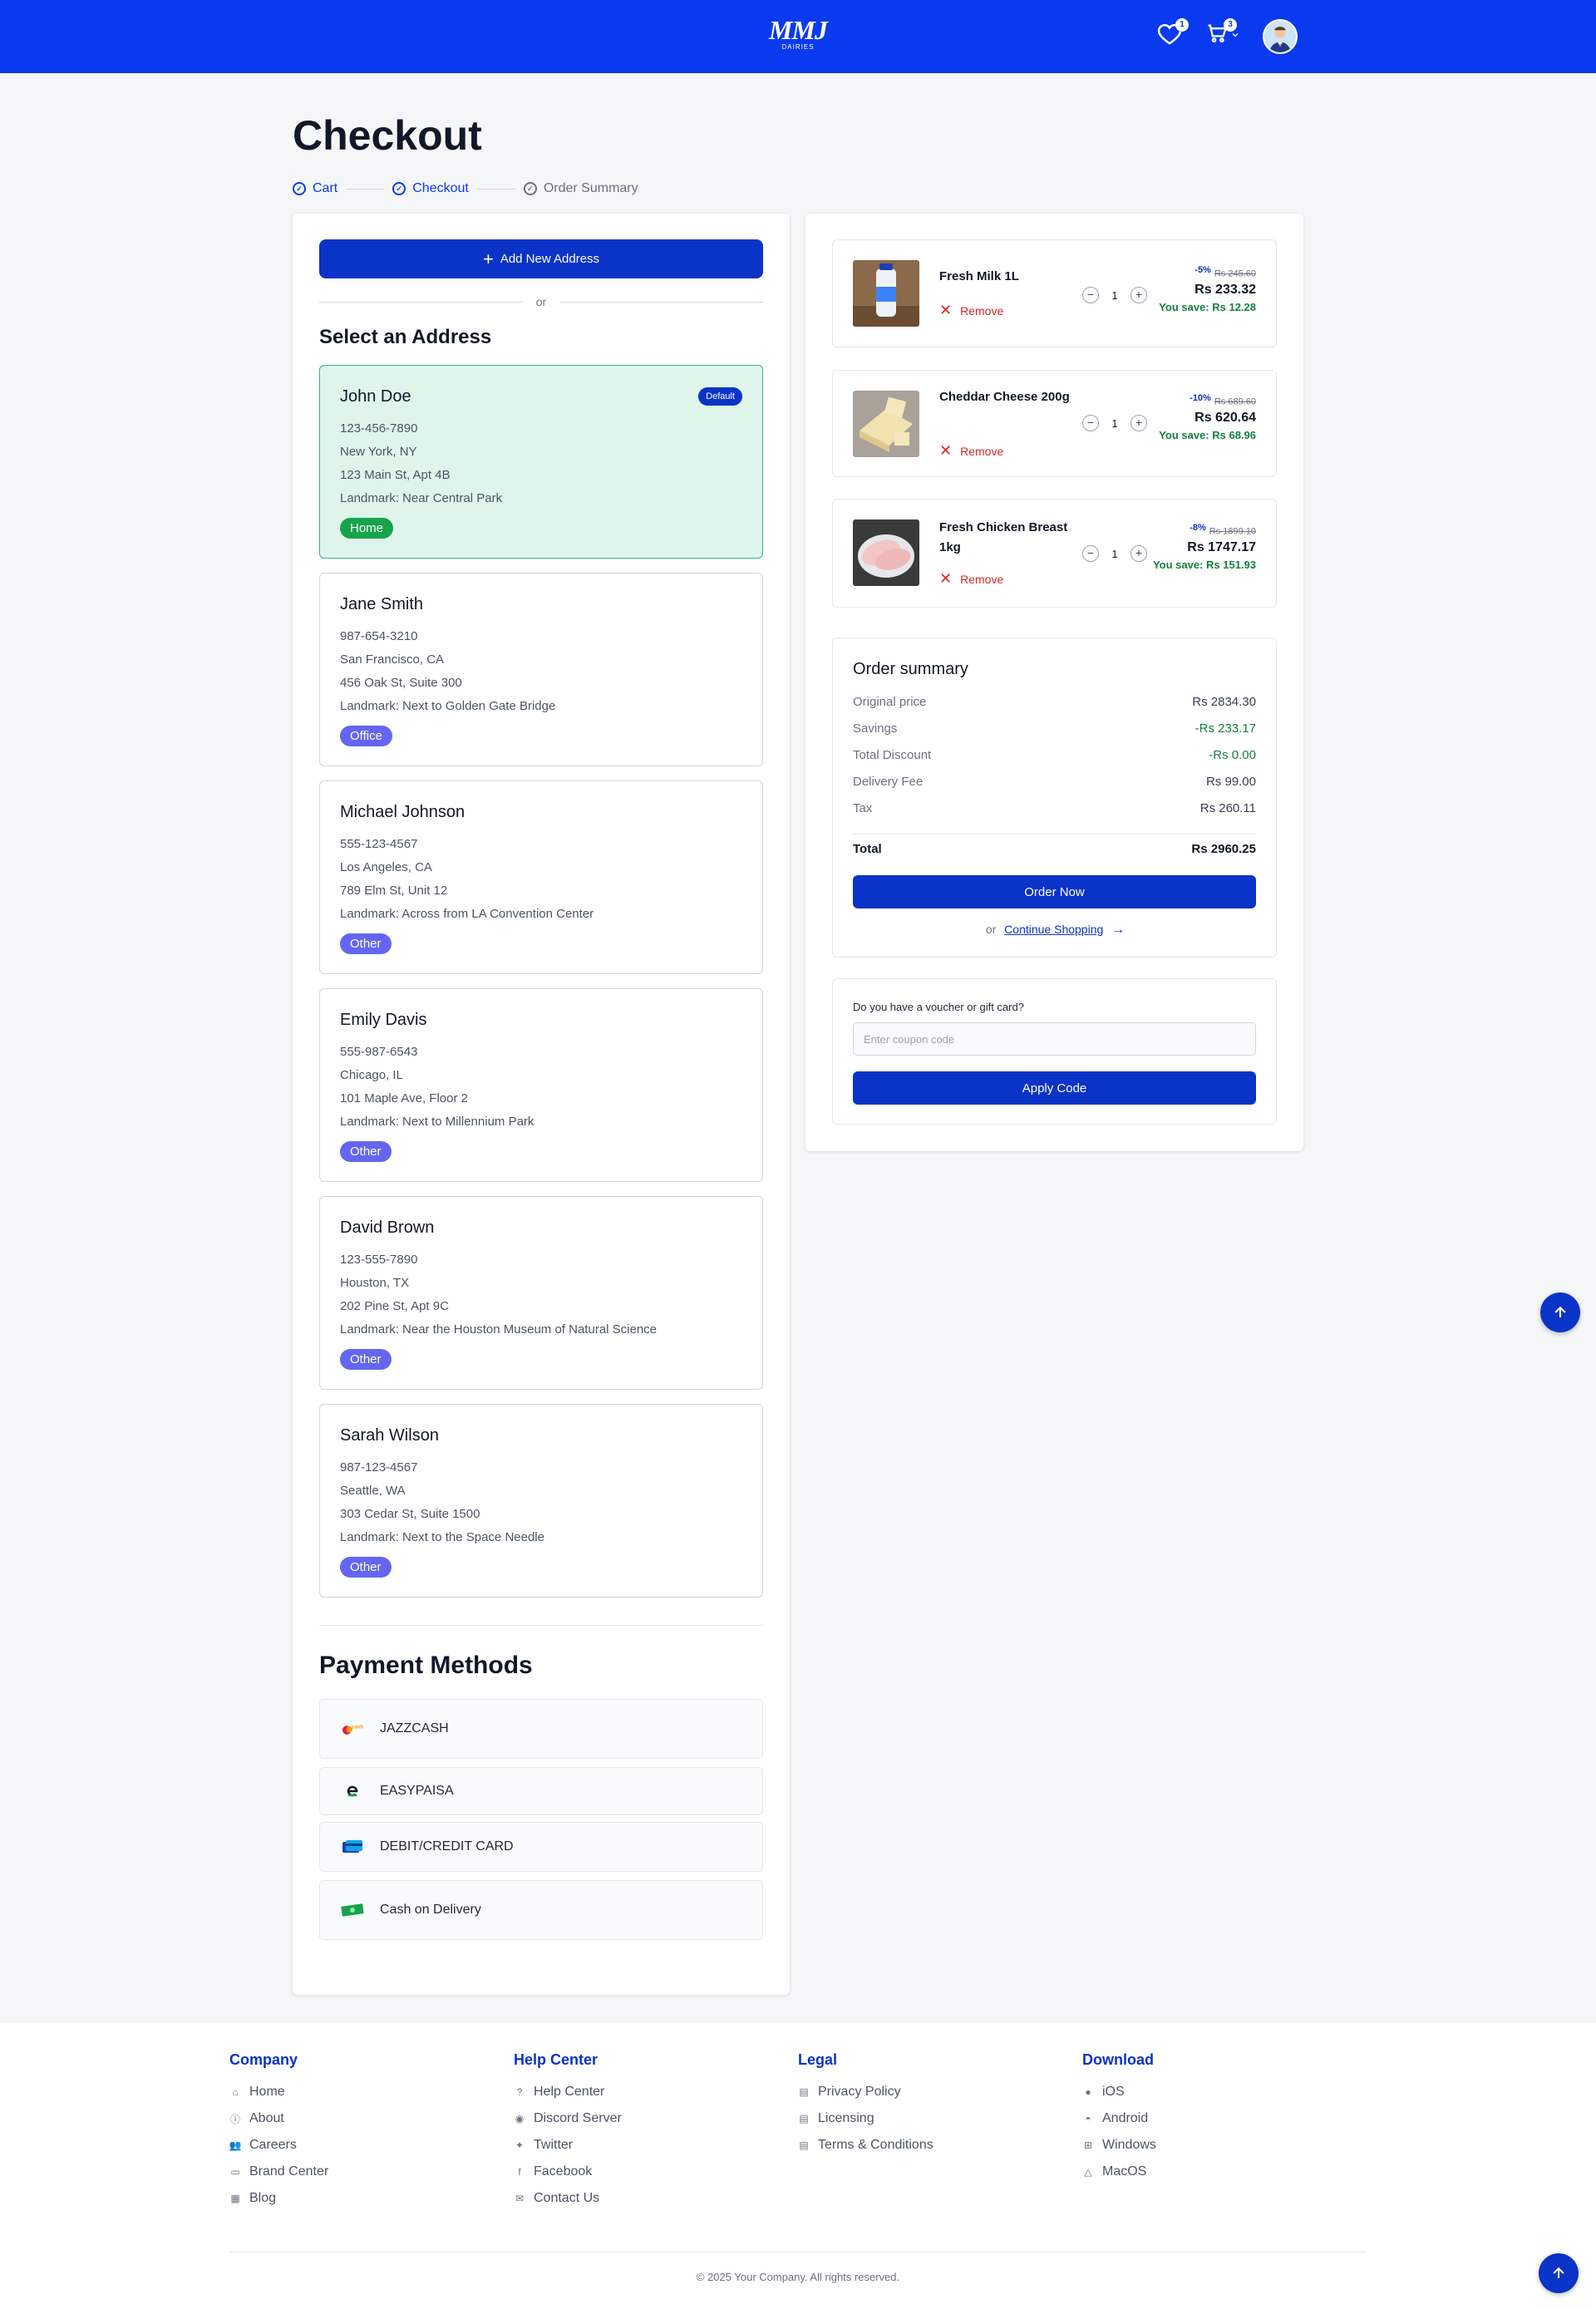 The image size is (1596, 2309). Describe the element at coordinates (1235, 35) in the screenshot. I see `chevron-down-icon` at that location.